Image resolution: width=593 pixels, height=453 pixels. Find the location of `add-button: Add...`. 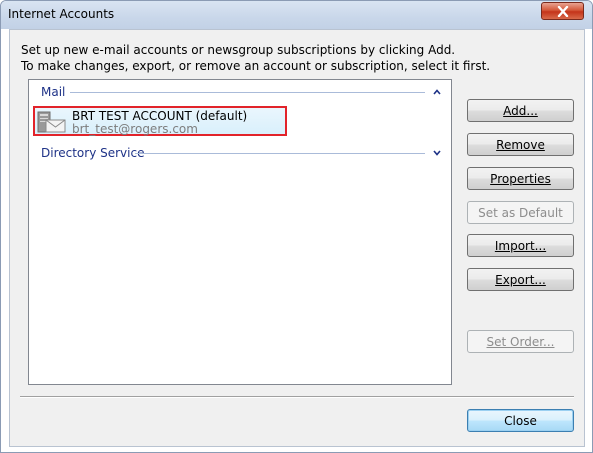

add-button: Add... is located at coordinates (520, 110).